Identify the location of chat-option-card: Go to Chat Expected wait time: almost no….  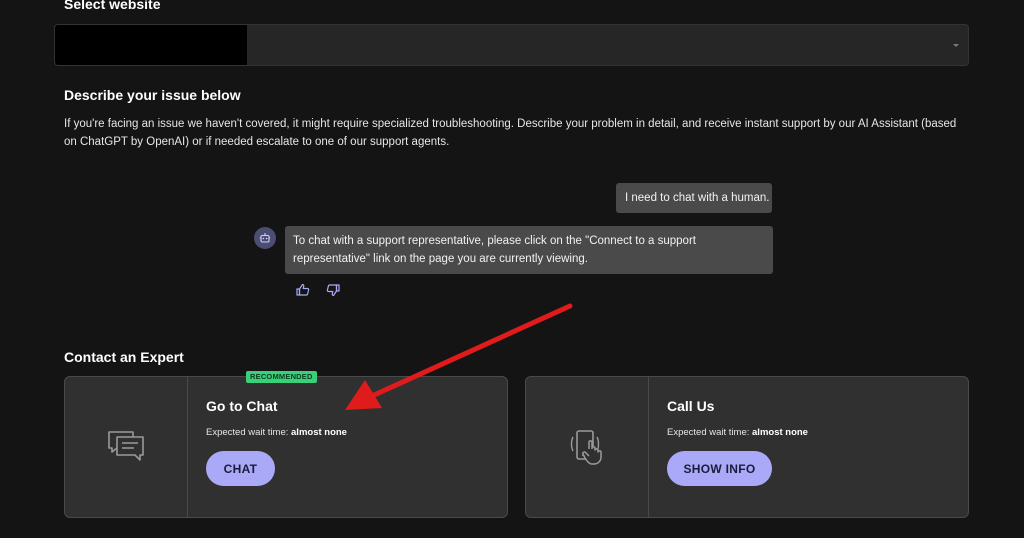
(286, 447).